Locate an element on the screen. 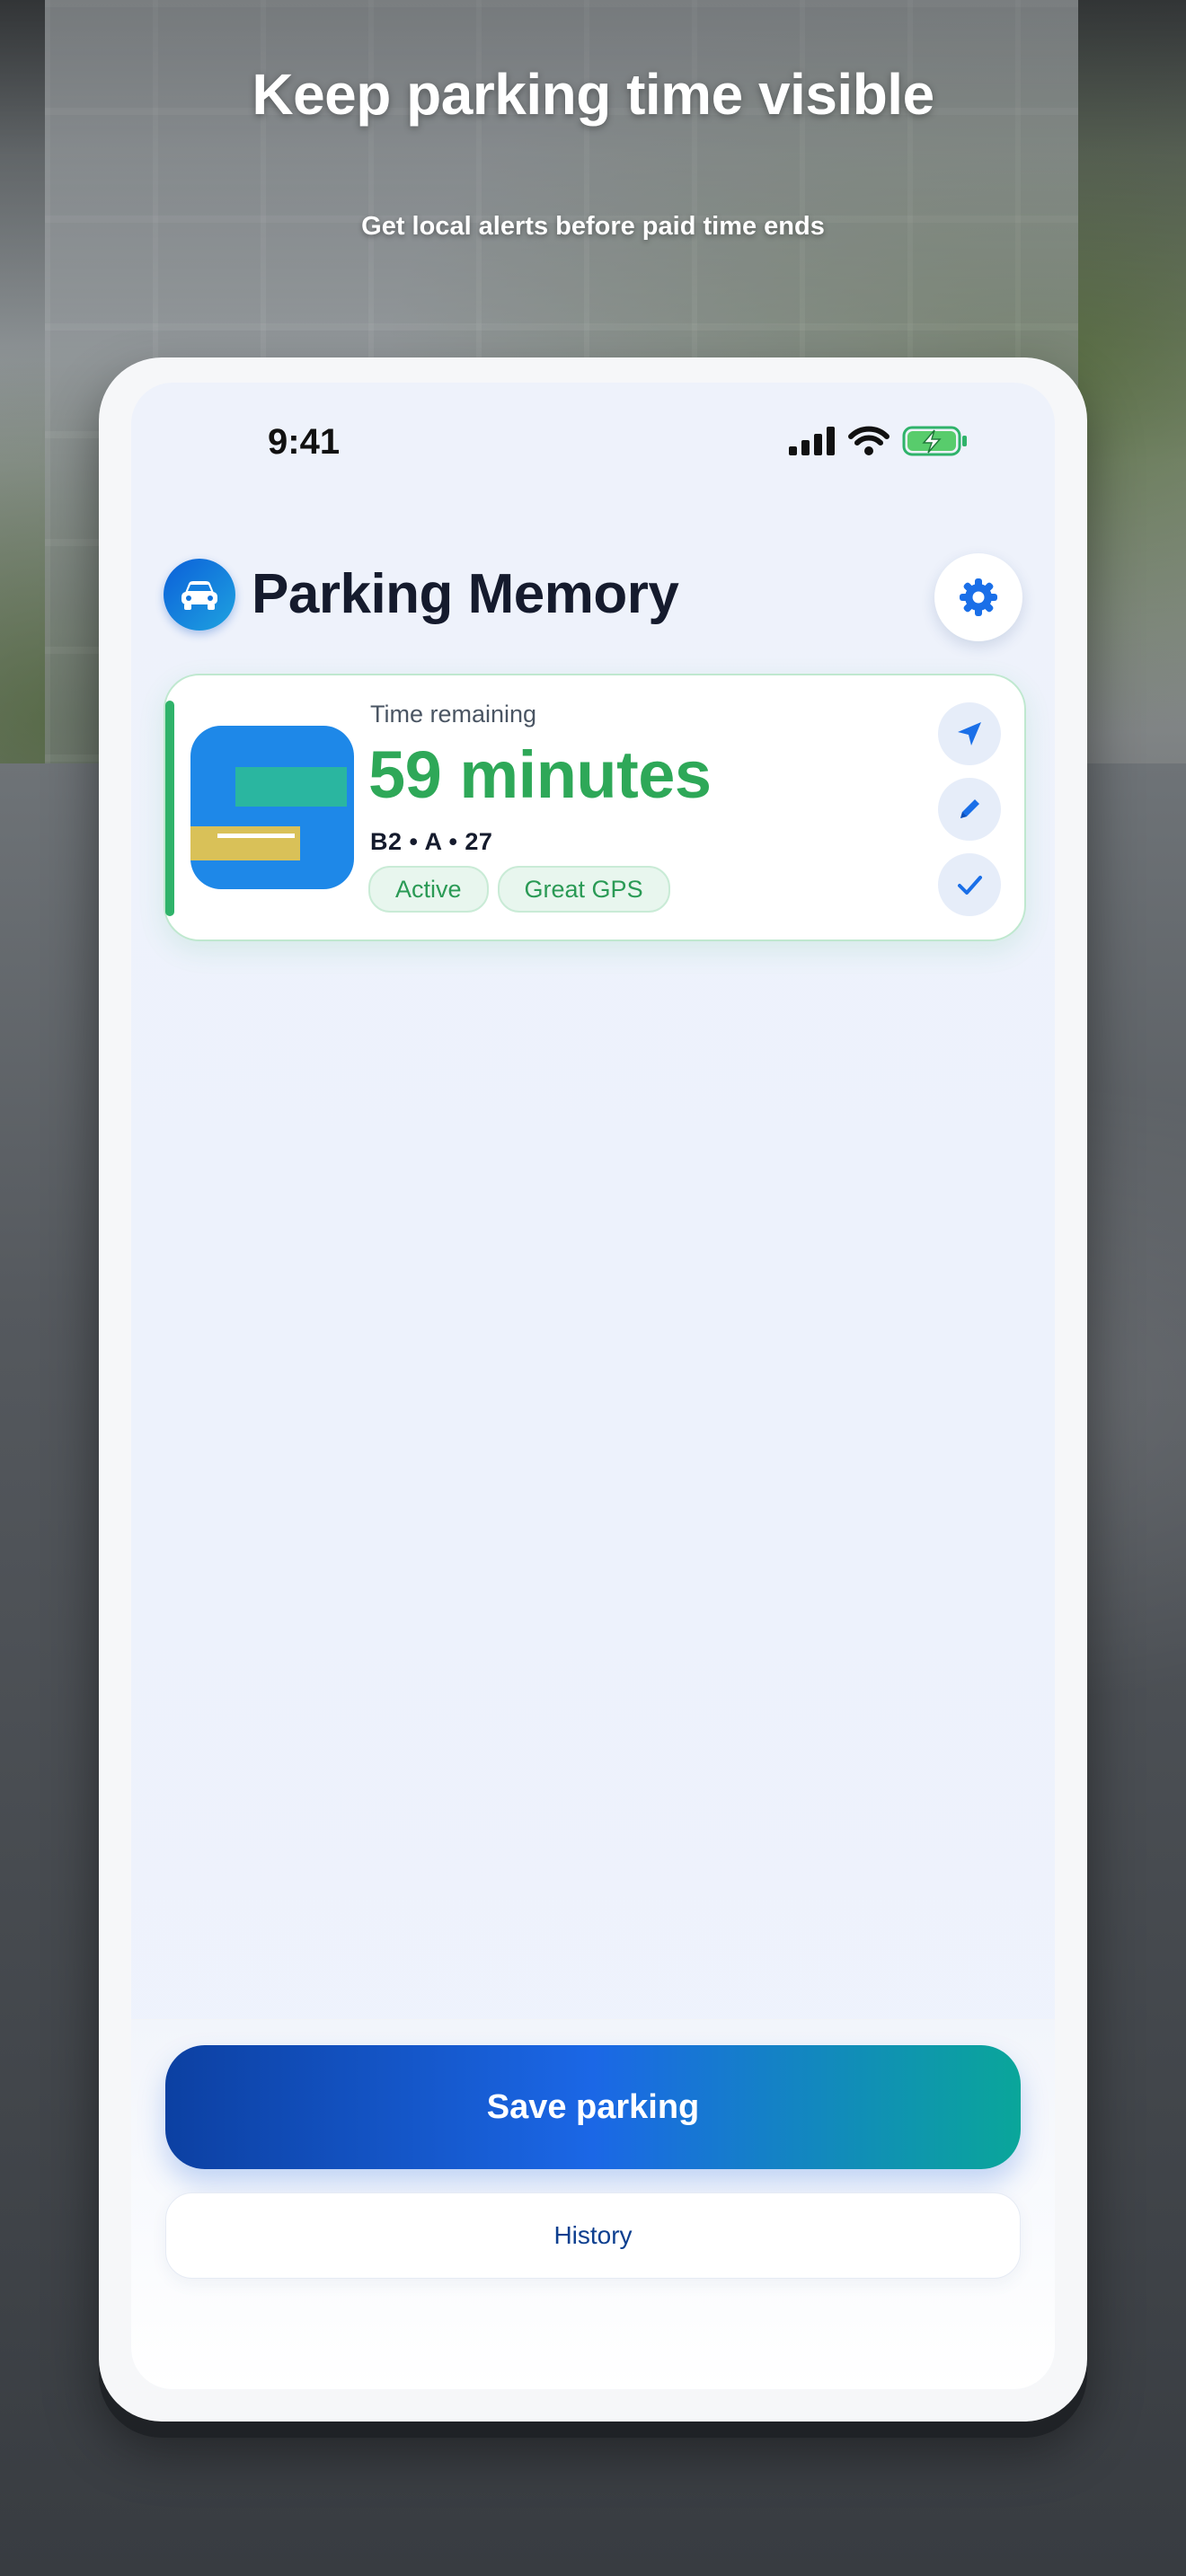 The height and width of the screenshot is (2576, 1186). status-chips: Active Great GPS is located at coordinates (519, 889).